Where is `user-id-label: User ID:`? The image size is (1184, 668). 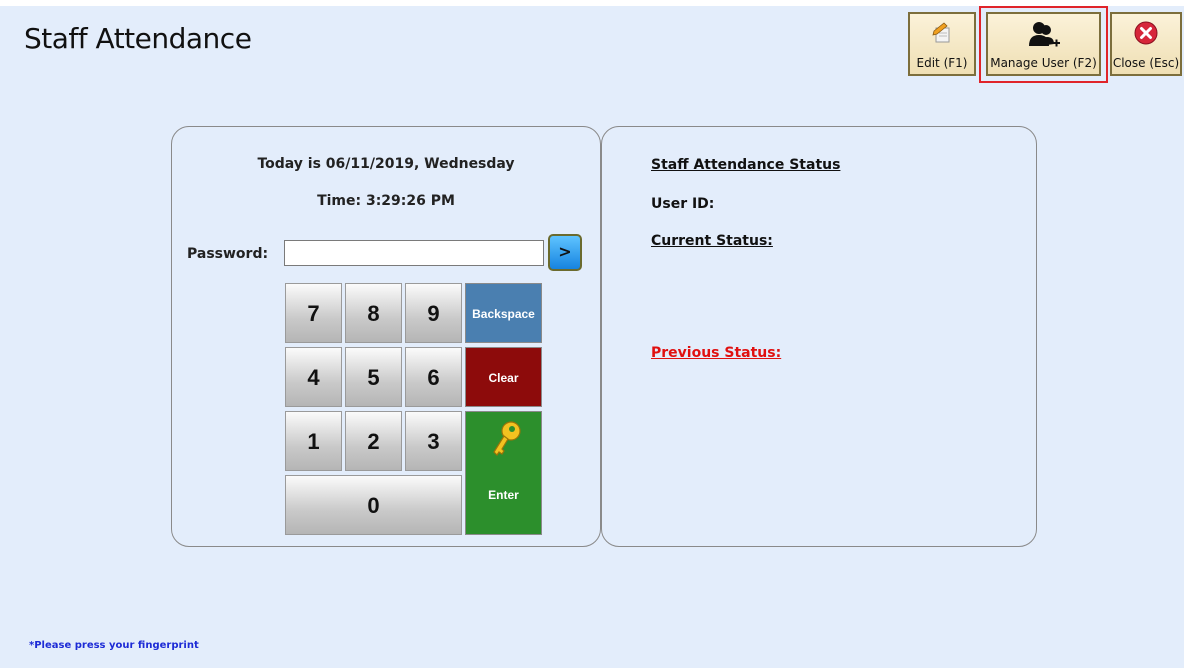 user-id-label: User ID: is located at coordinates (683, 204).